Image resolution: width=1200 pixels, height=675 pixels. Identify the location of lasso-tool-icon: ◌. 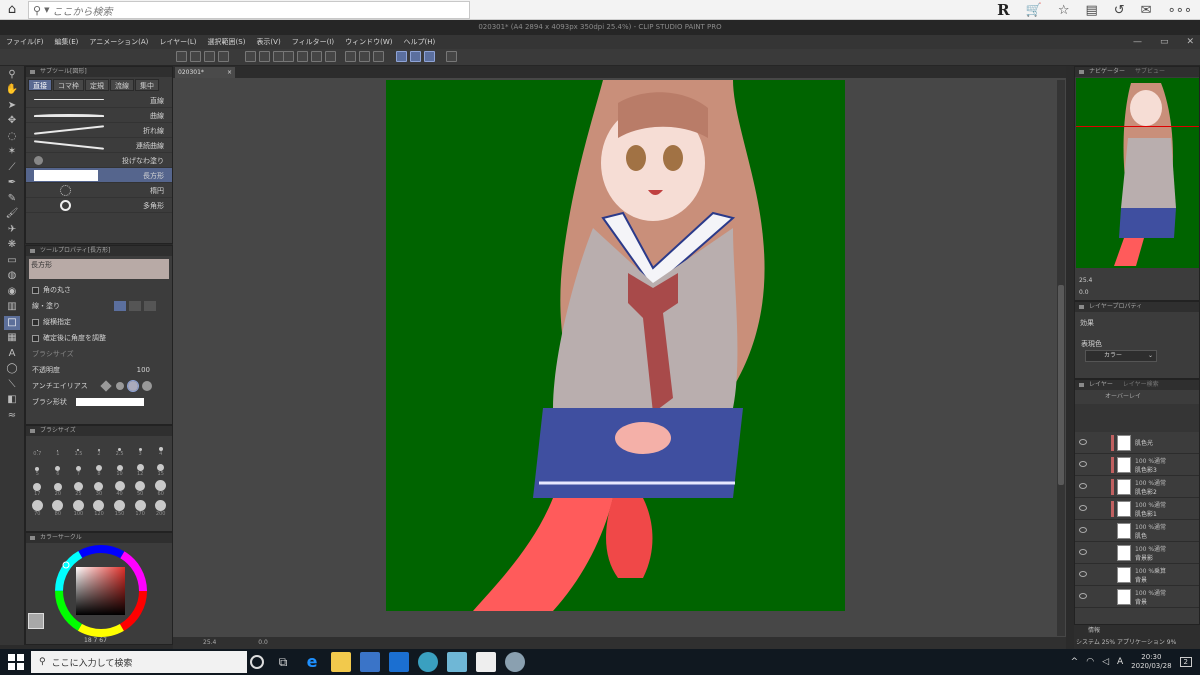
(12, 137).